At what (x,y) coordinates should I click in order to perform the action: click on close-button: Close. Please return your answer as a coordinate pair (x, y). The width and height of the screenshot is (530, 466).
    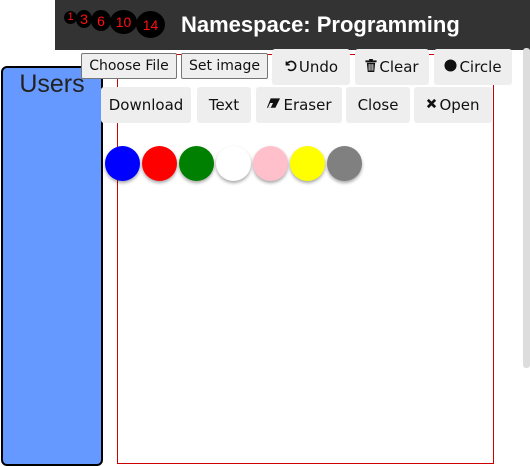
    Looking at the image, I should click on (378, 105).